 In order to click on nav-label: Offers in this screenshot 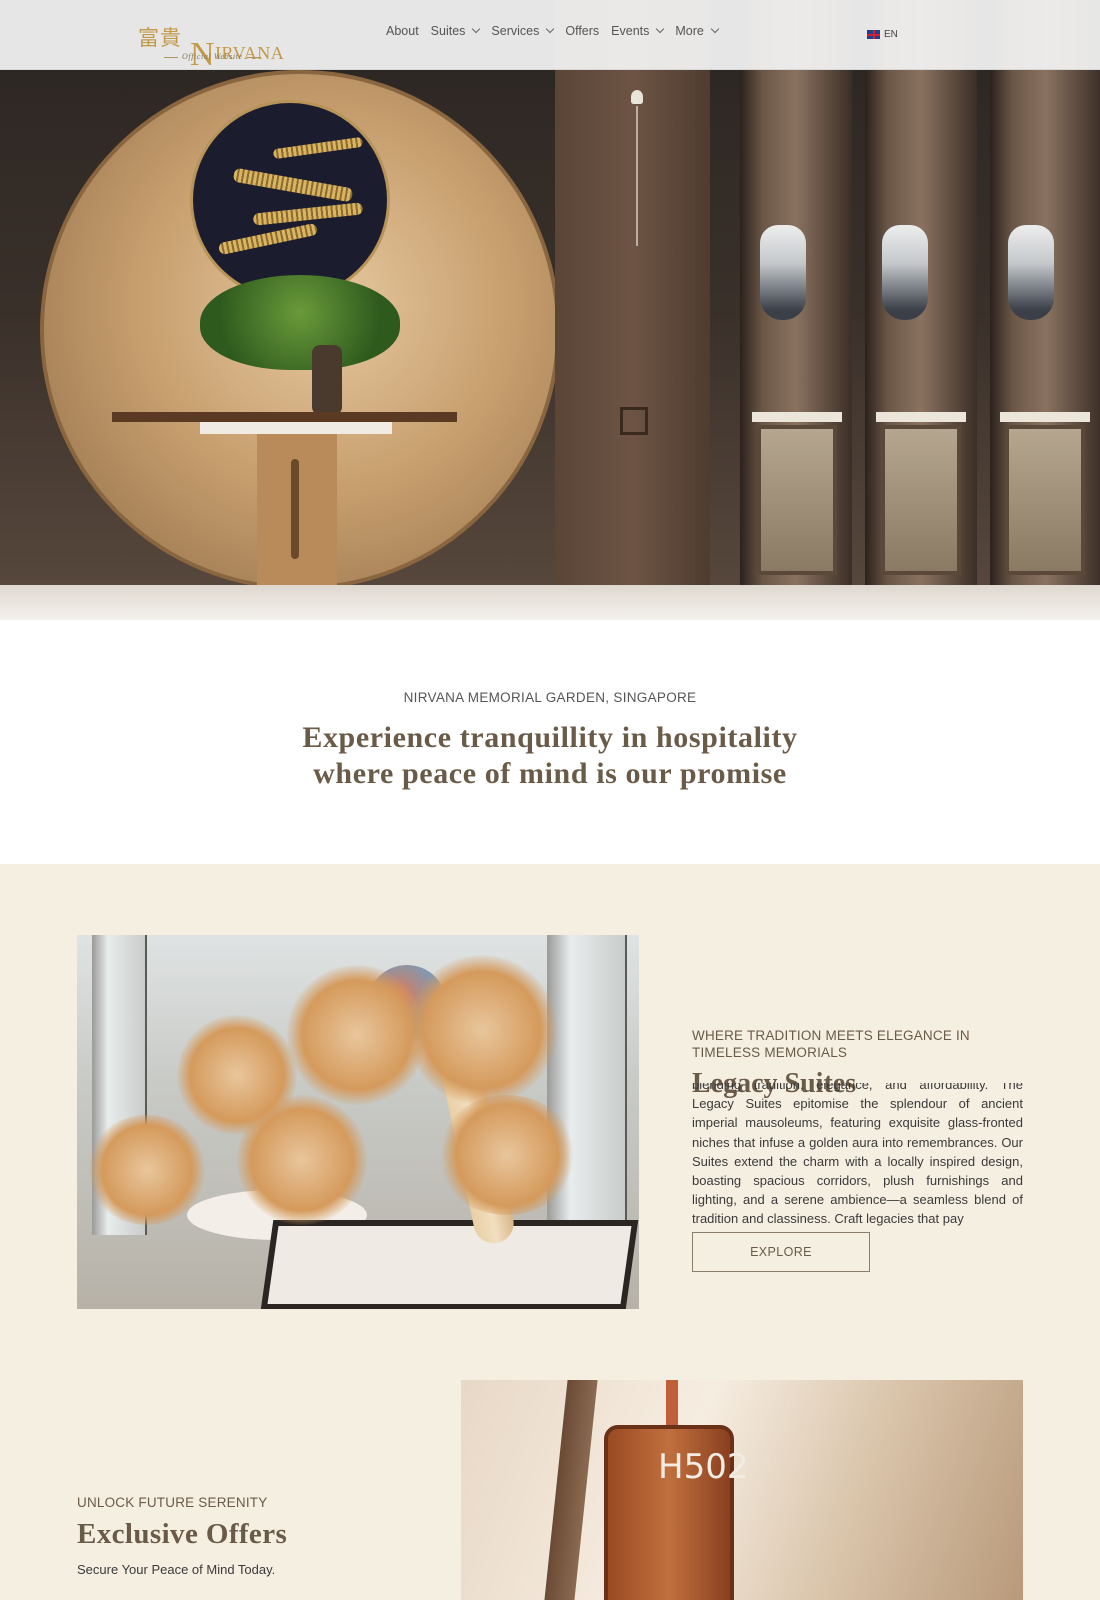, I will do `click(582, 31)`.